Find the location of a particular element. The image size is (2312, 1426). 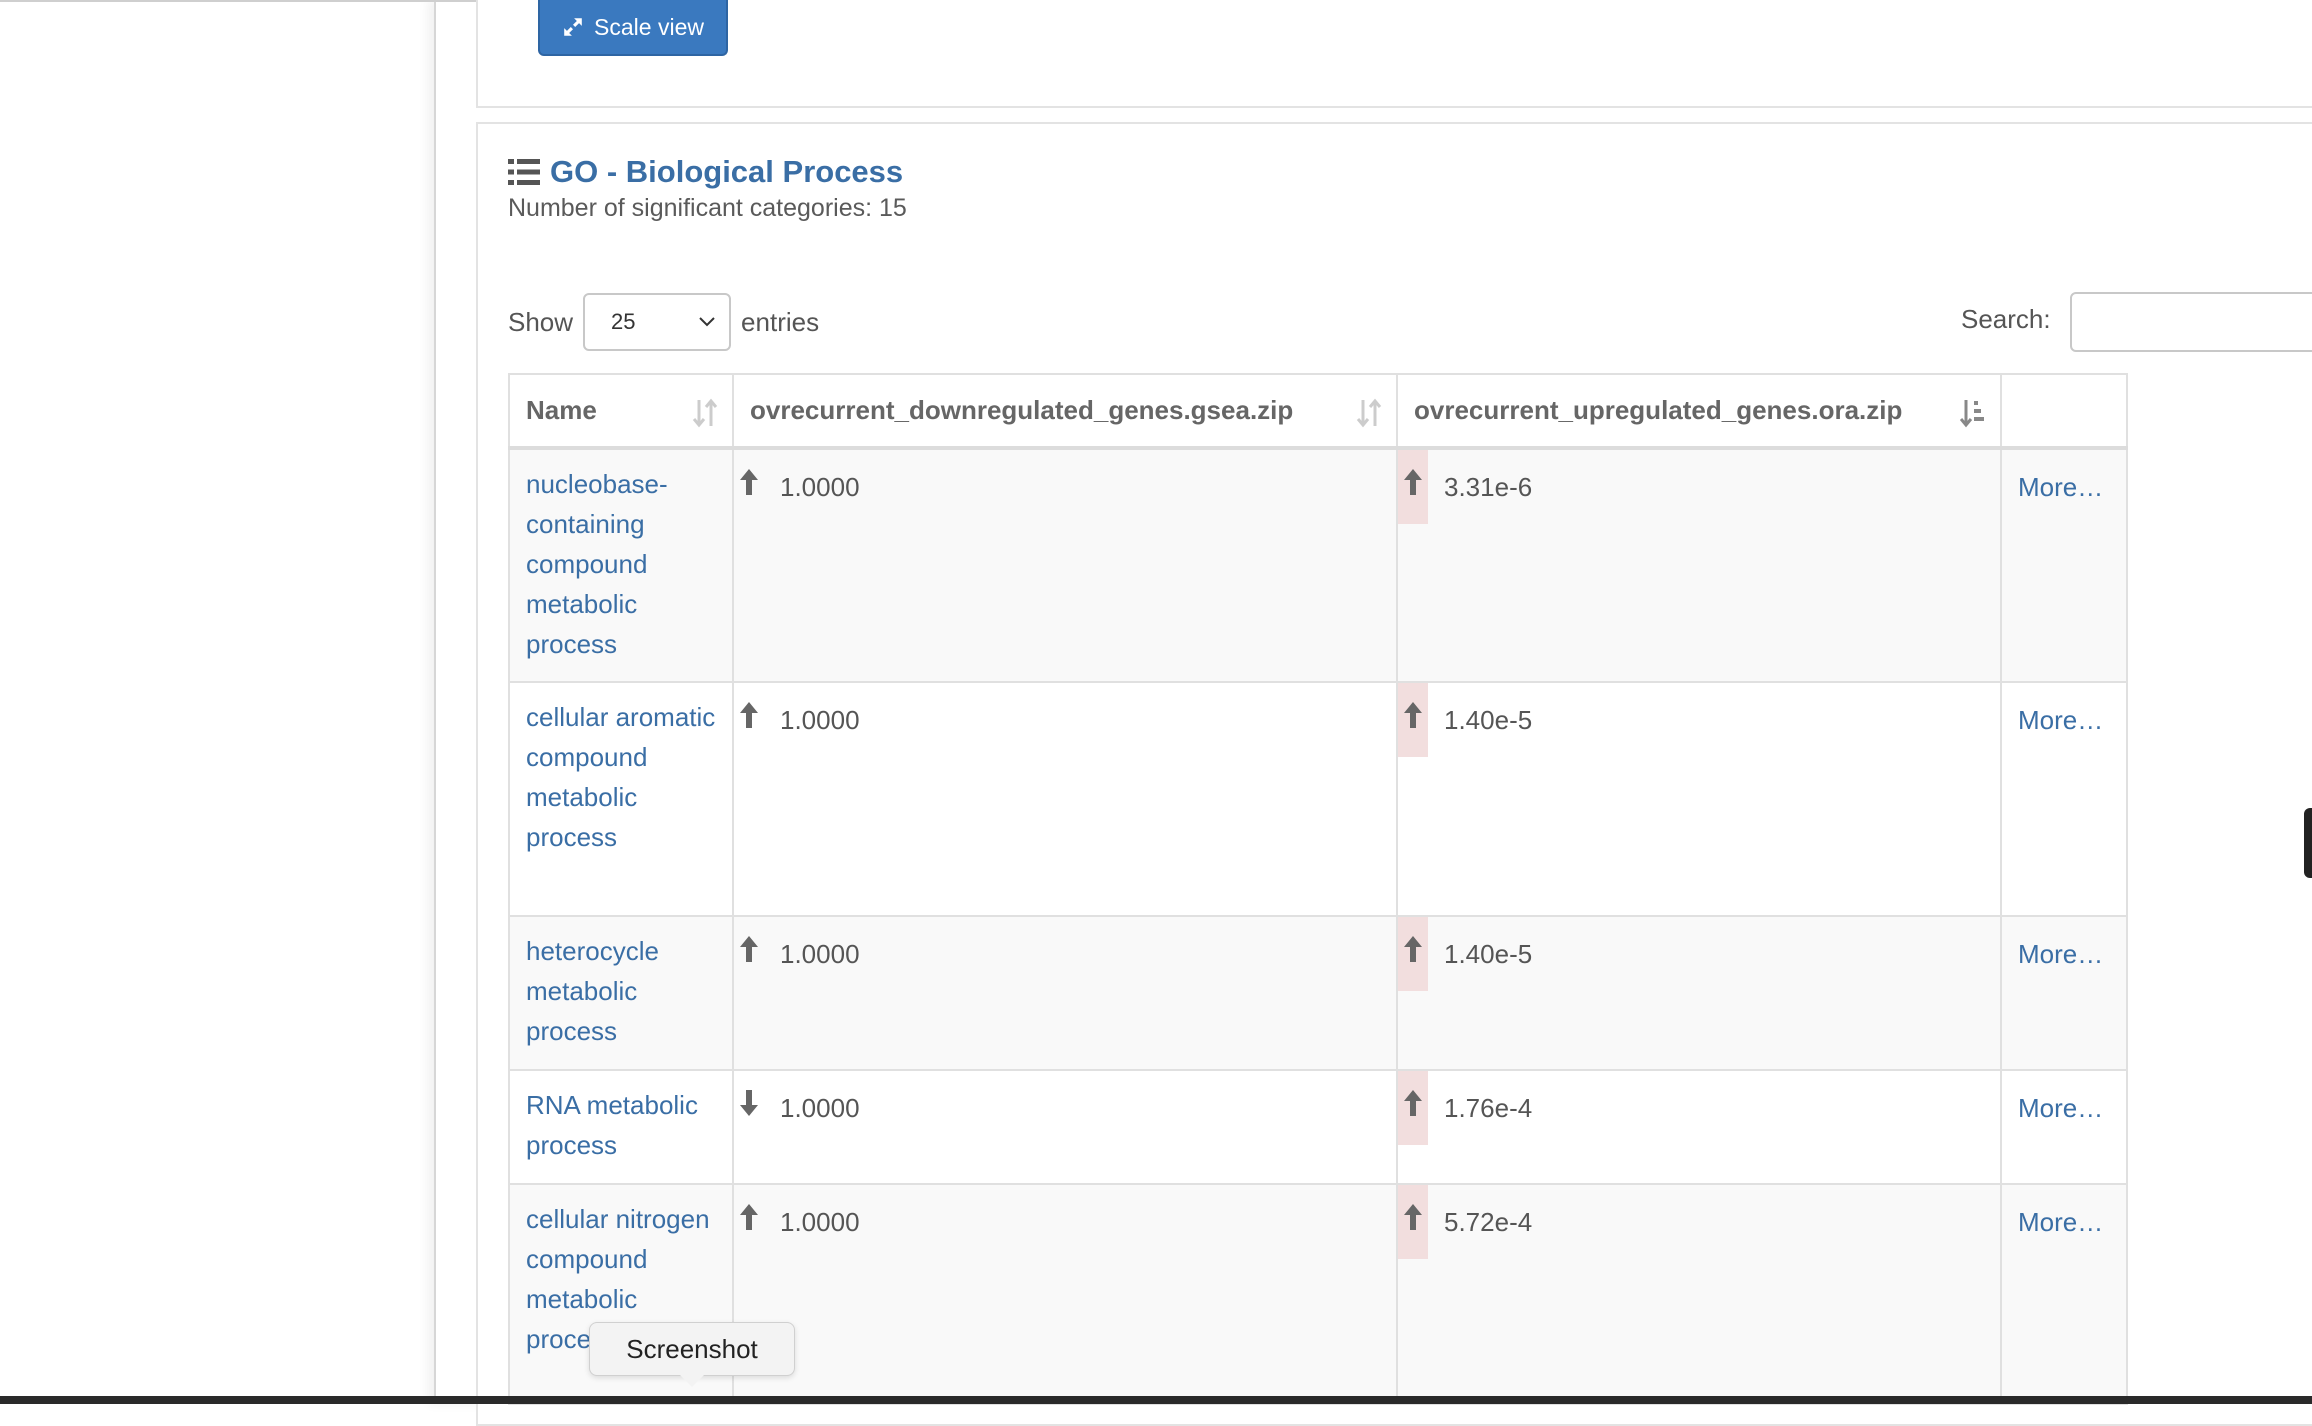

section-title: GO - Biological Process is located at coordinates (705, 172).